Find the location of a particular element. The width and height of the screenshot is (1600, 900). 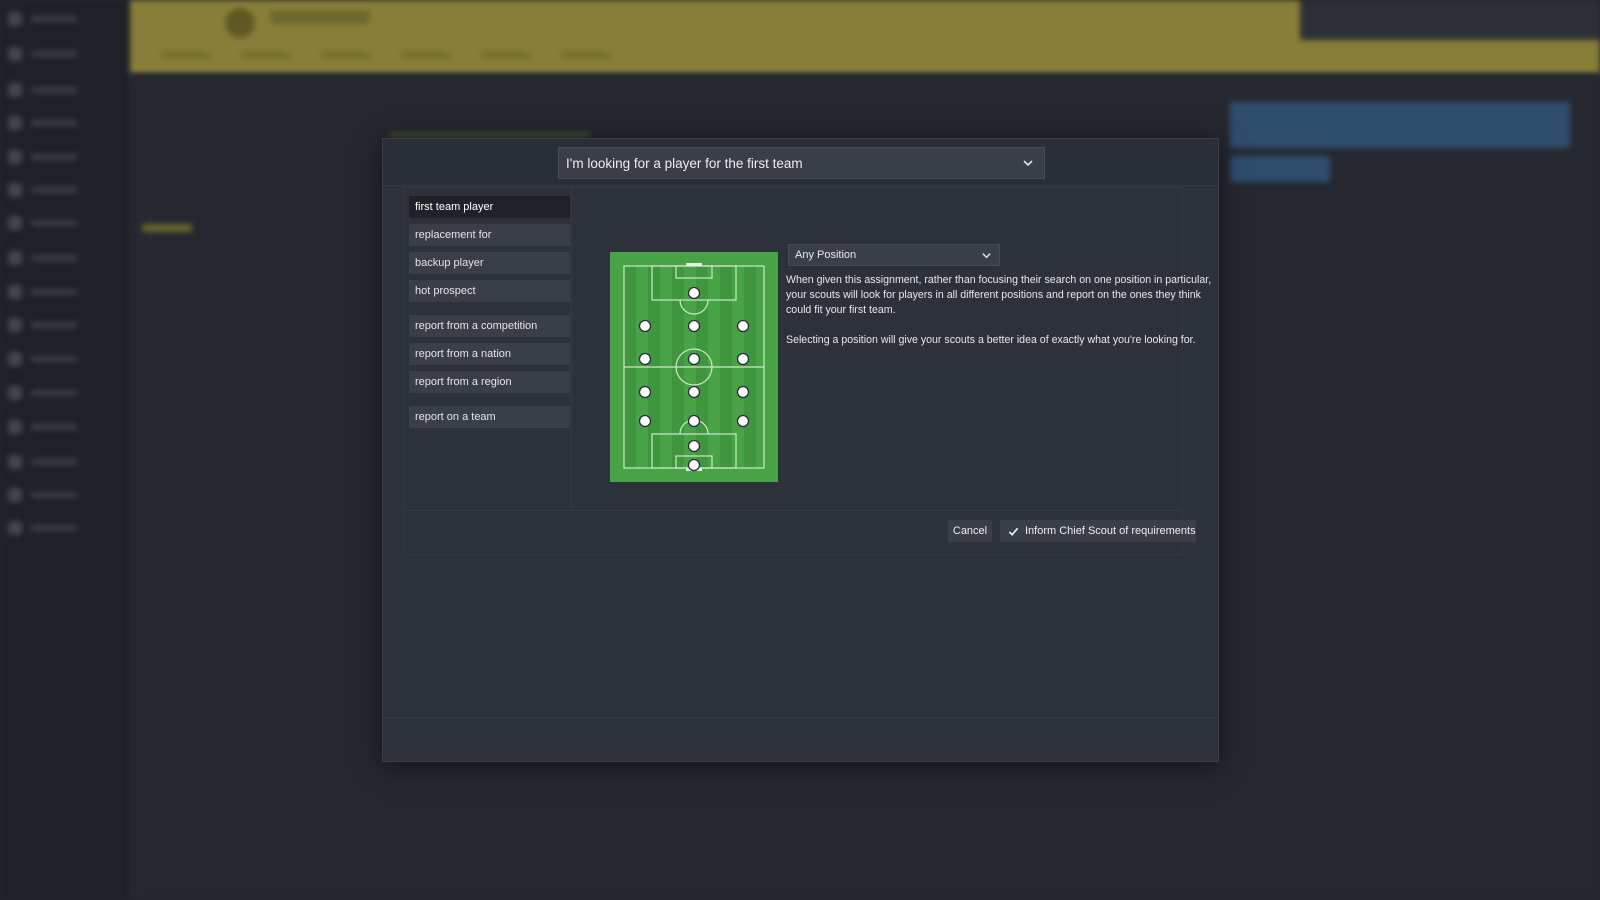

cancel-button: Cancel is located at coordinates (970, 531).